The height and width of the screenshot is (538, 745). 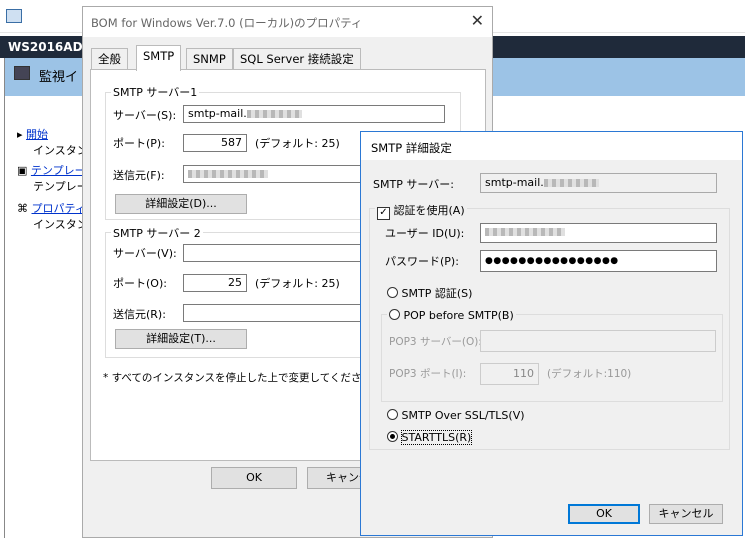 I want to click on tree-item-properties: ⌘ プロパティ インスタン, so click(x=52, y=216).